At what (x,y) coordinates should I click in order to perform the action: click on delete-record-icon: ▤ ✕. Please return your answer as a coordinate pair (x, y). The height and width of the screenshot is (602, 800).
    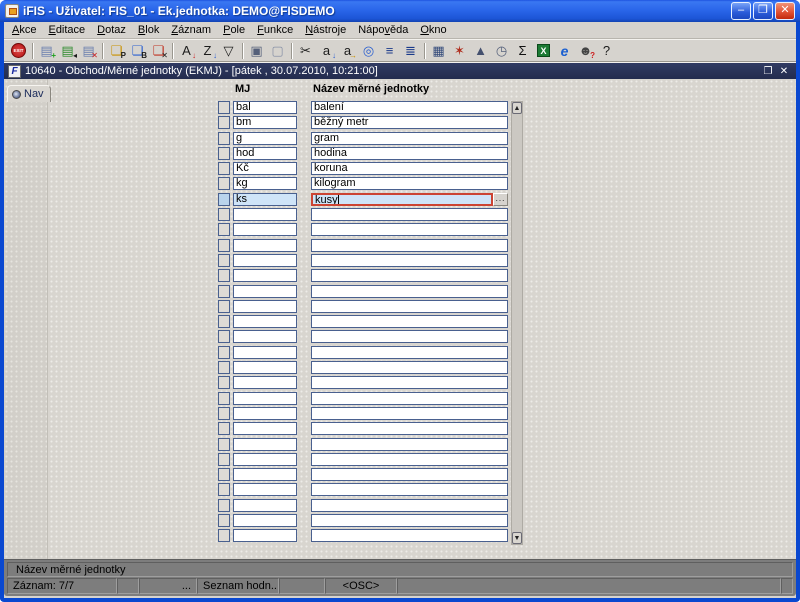
    Looking at the image, I should click on (88, 50).